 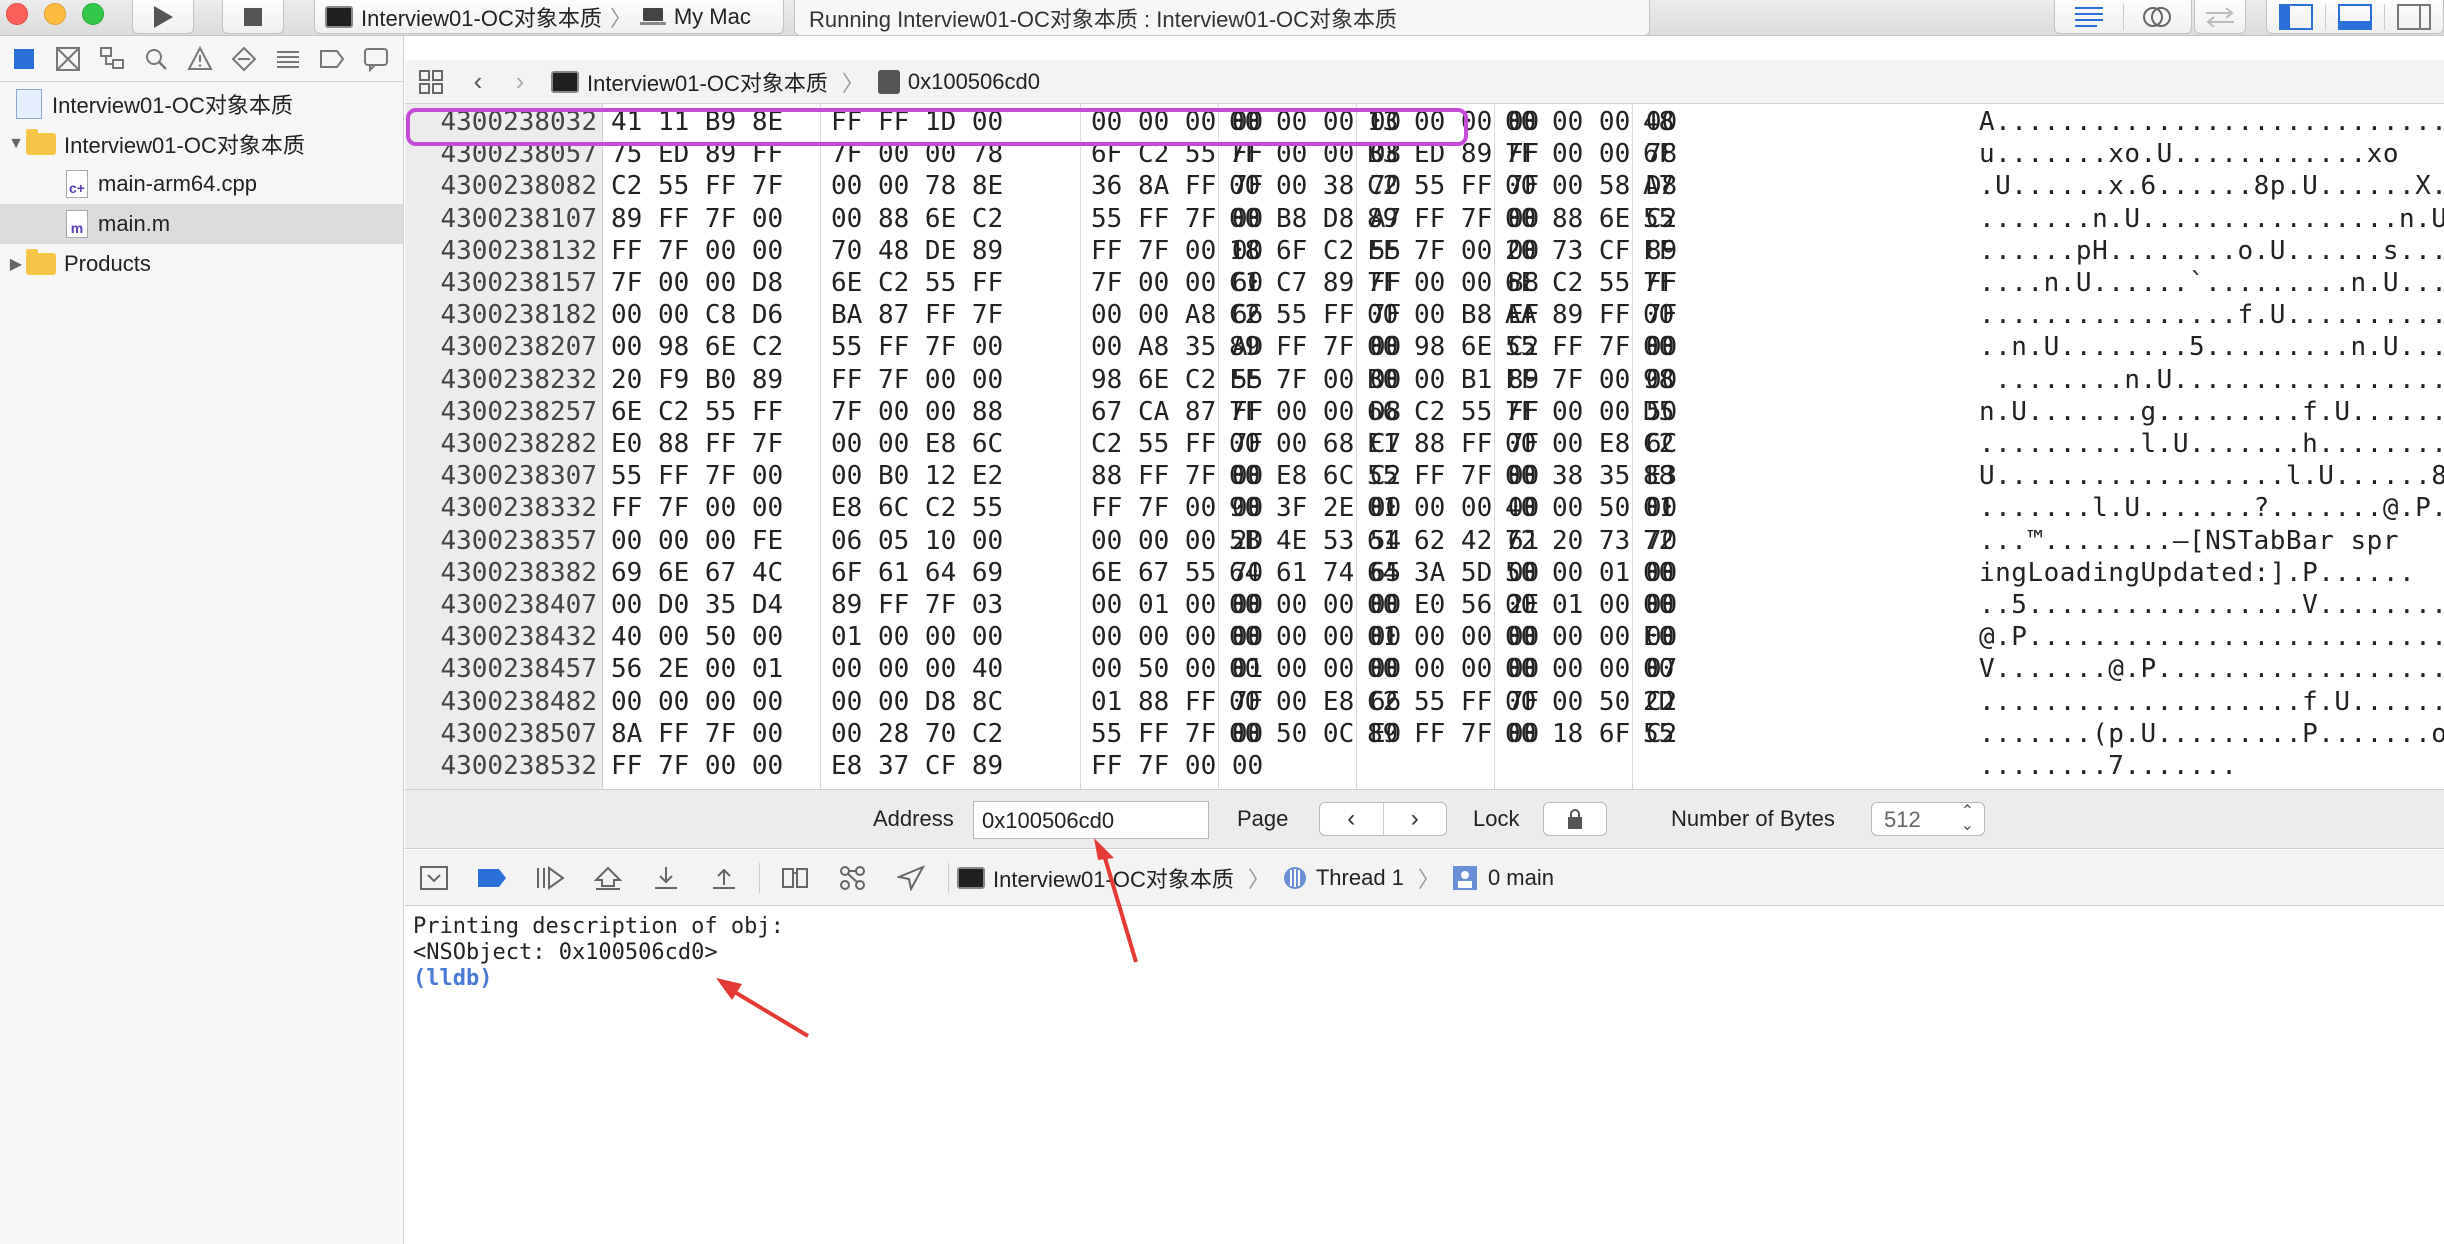 What do you see at coordinates (697, 573) in the screenshot?
I see `memory-byte-group: 69 6E 67 4C` at bounding box center [697, 573].